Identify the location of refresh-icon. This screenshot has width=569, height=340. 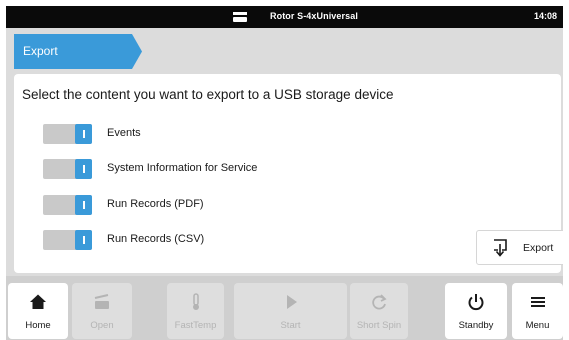
(379, 302).